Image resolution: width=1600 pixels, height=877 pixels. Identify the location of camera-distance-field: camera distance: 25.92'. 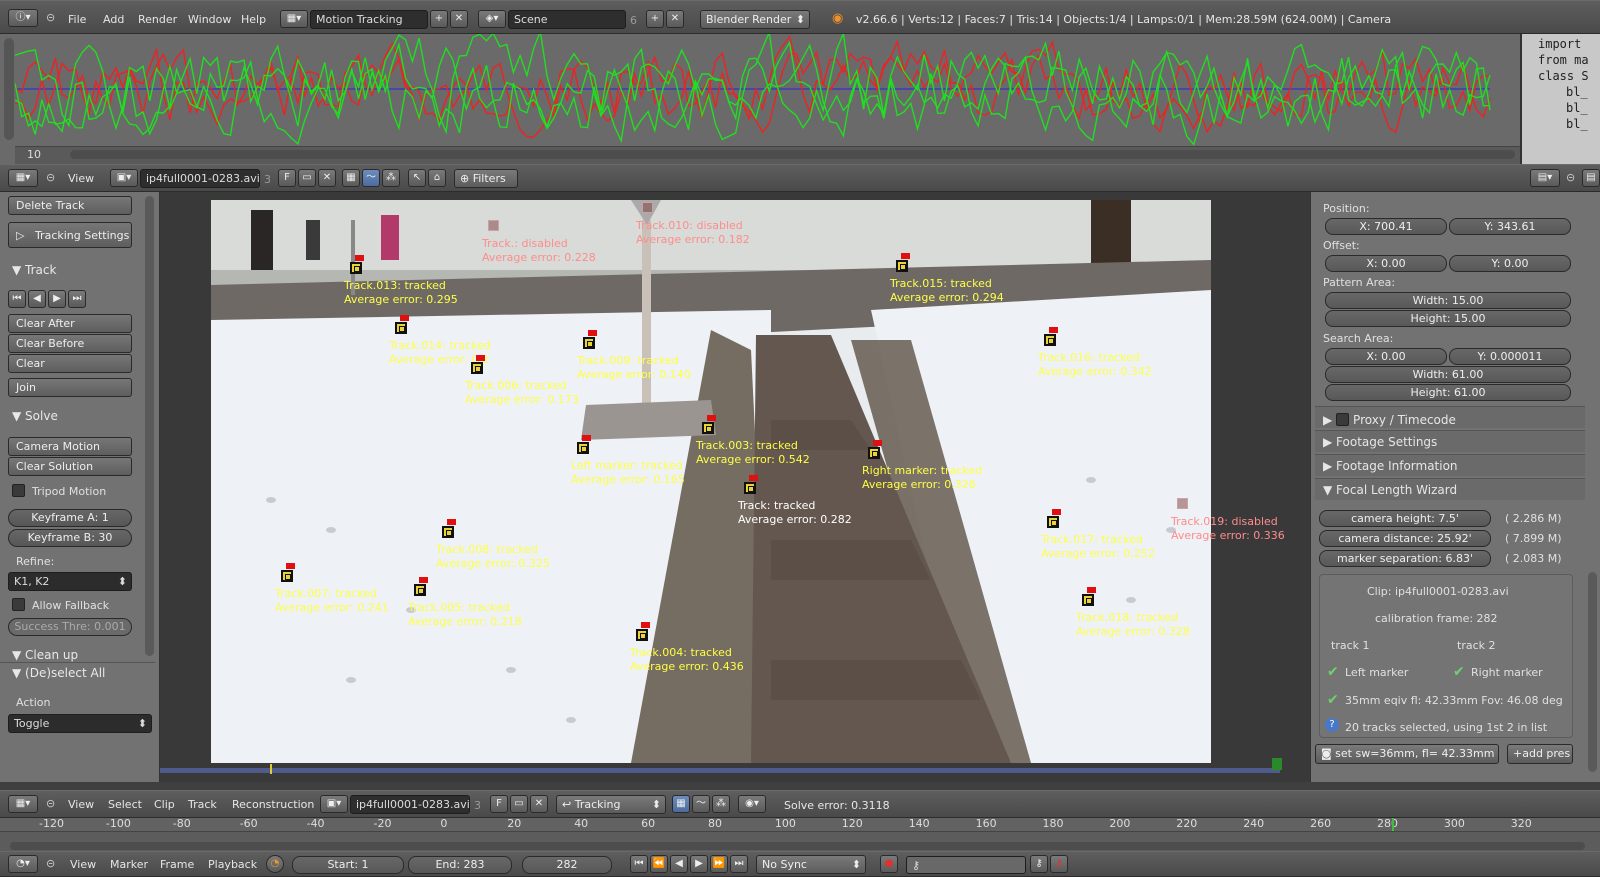
(1405, 538).